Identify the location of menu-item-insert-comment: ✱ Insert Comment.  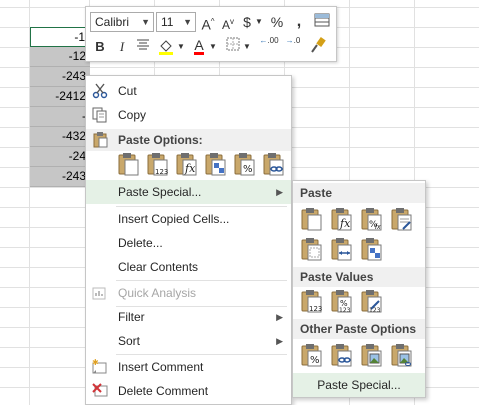
(188, 367).